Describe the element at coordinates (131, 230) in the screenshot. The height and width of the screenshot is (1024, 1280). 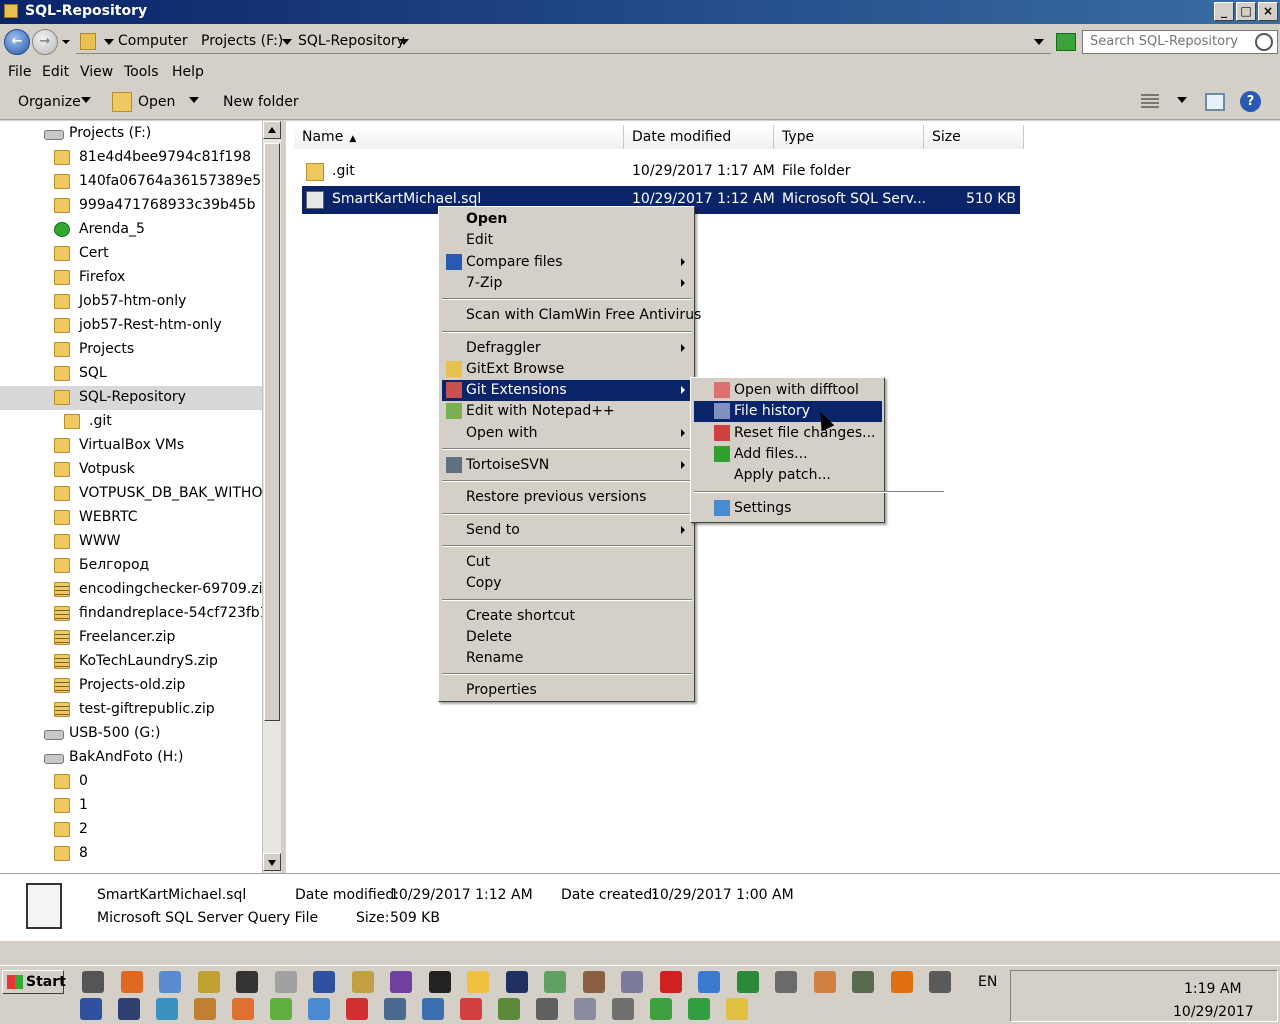
I see `tree-item: Arenda_5` at that location.